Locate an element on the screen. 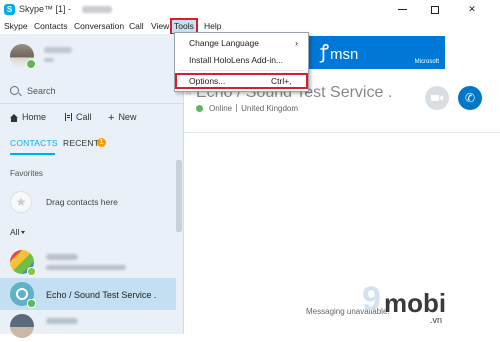 This screenshot has height=342, width=500. watermark-nine: 9 is located at coordinates (371, 299).